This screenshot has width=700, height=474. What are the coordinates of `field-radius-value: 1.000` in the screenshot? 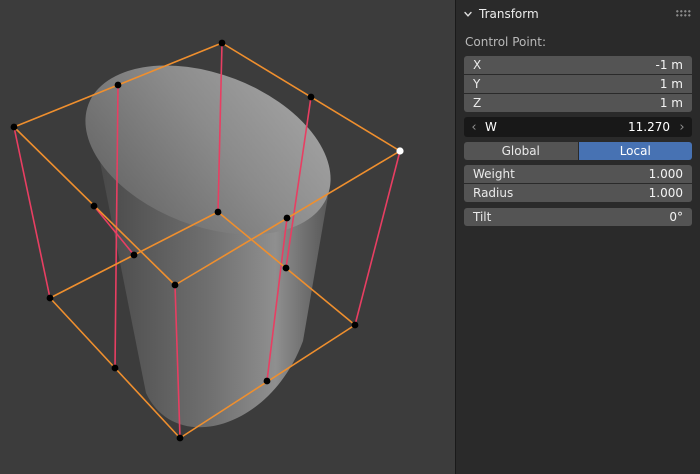 It's located at (665, 193).